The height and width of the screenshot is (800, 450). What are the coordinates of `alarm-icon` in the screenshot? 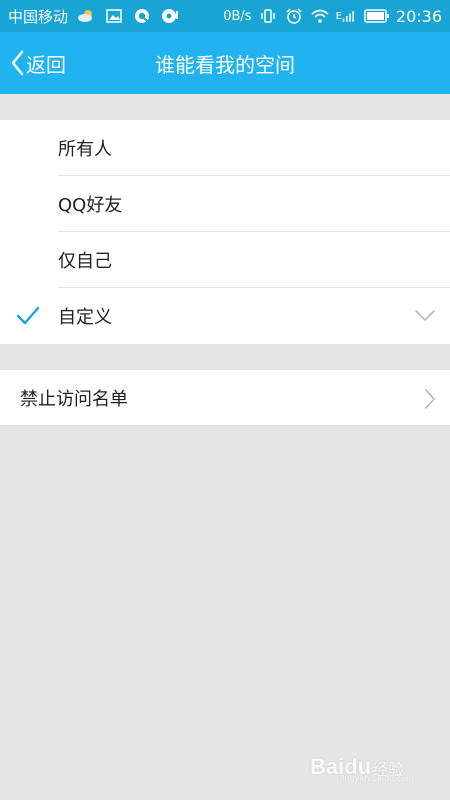 It's located at (294, 16).